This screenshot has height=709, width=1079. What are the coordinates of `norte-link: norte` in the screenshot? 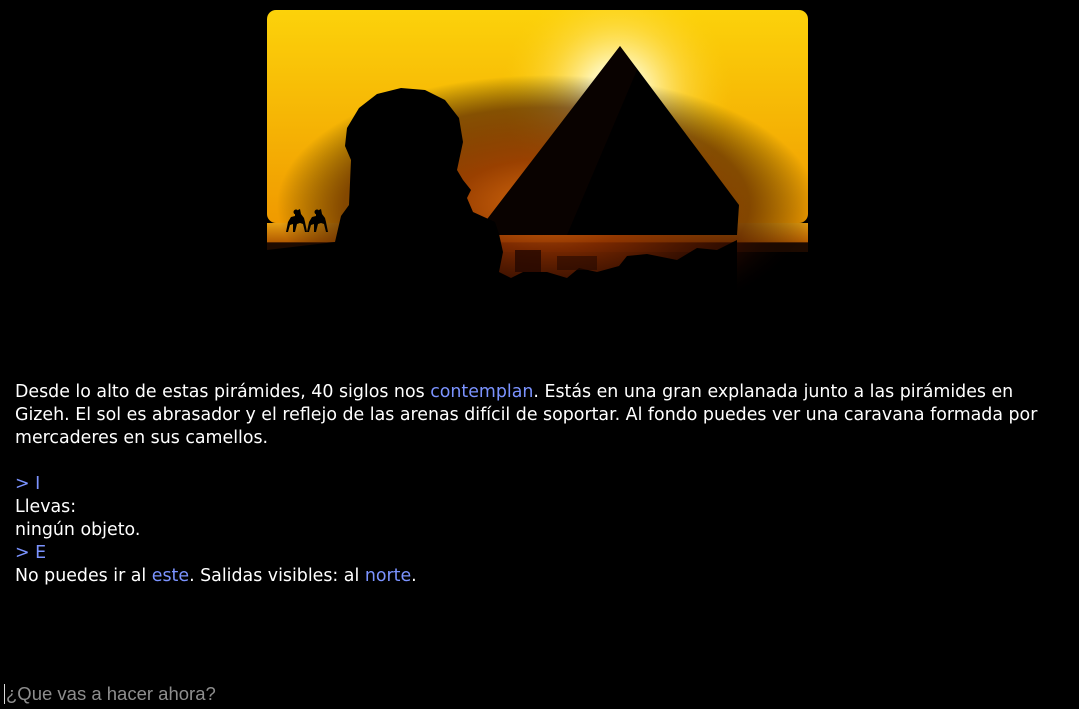 It's located at (388, 576).